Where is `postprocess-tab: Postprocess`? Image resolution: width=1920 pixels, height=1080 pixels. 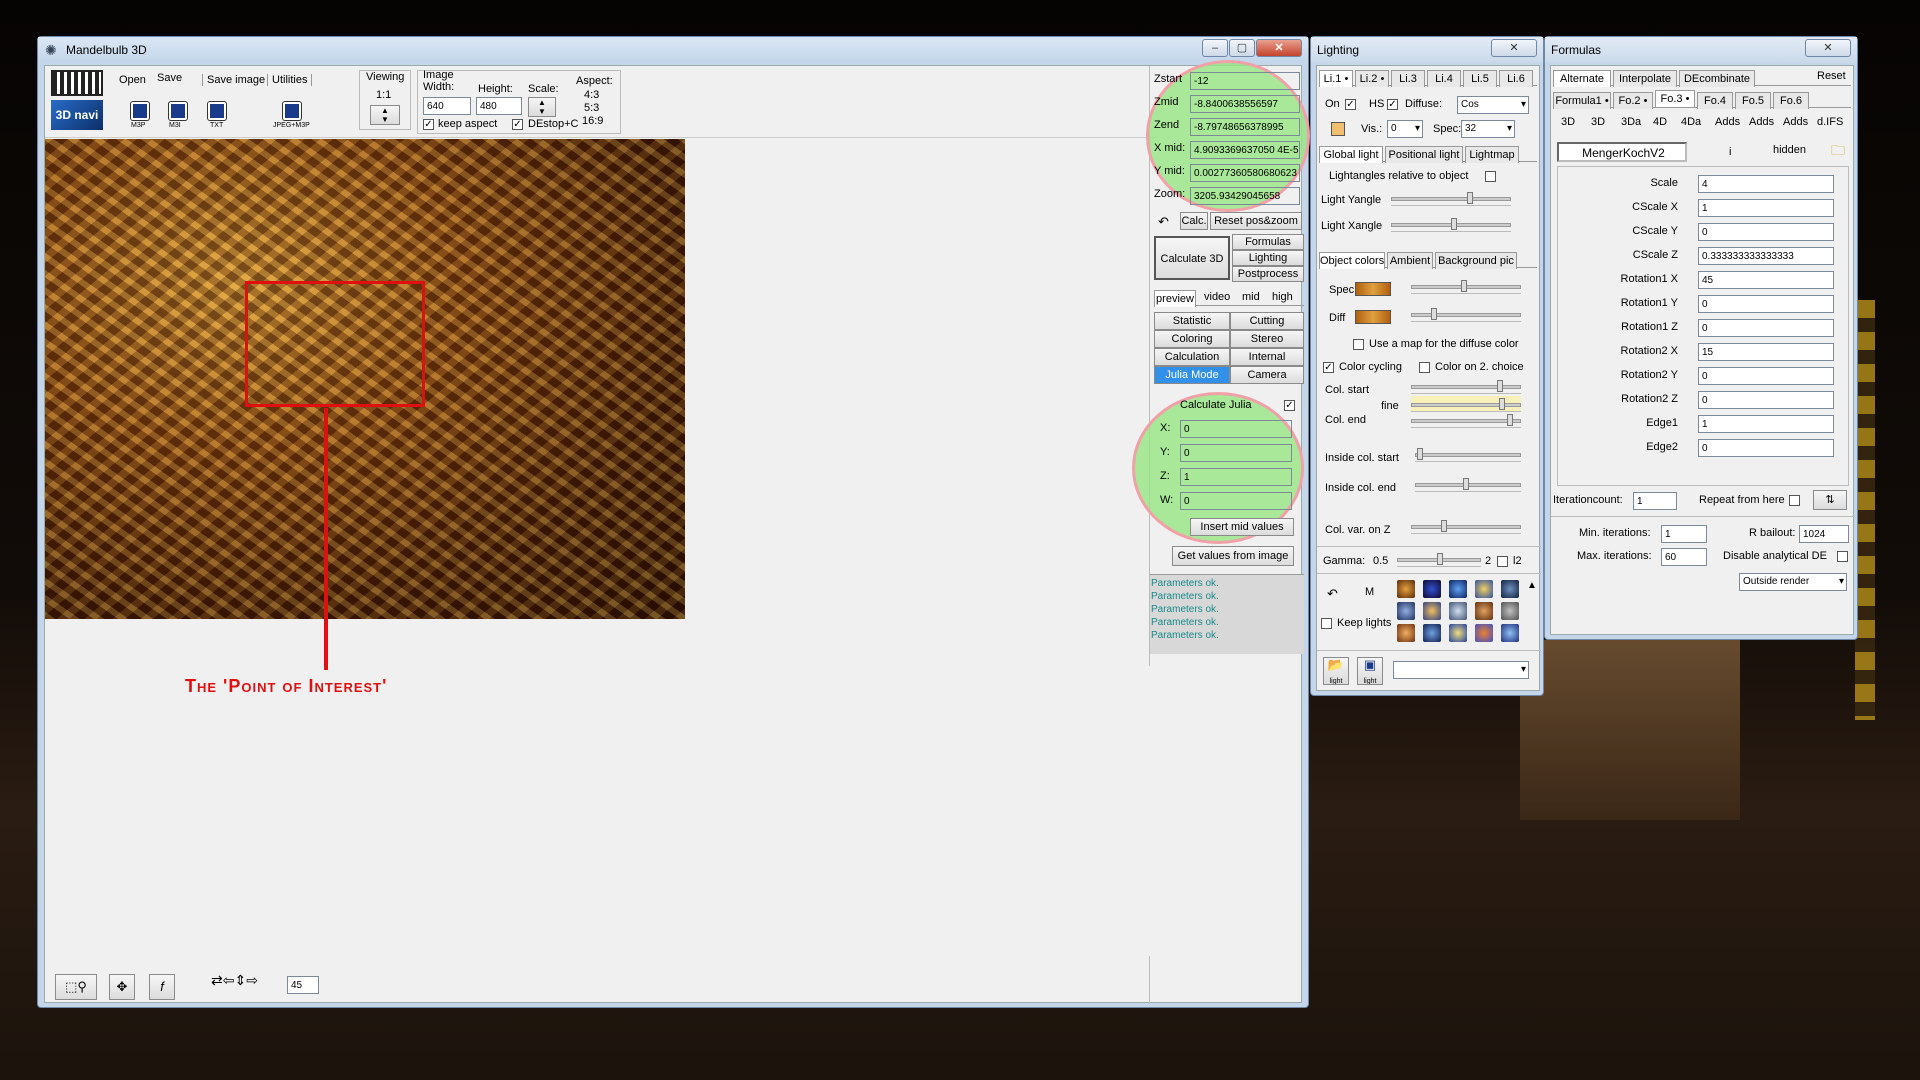 postprocess-tab: Postprocess is located at coordinates (1268, 274).